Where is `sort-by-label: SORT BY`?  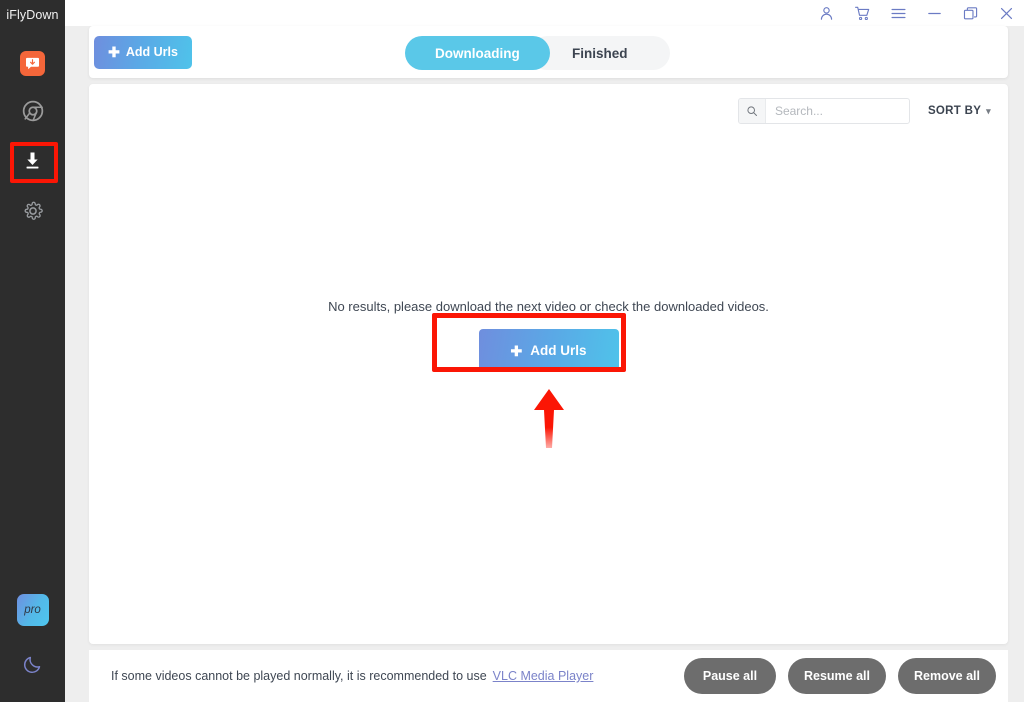 sort-by-label: SORT BY is located at coordinates (954, 111).